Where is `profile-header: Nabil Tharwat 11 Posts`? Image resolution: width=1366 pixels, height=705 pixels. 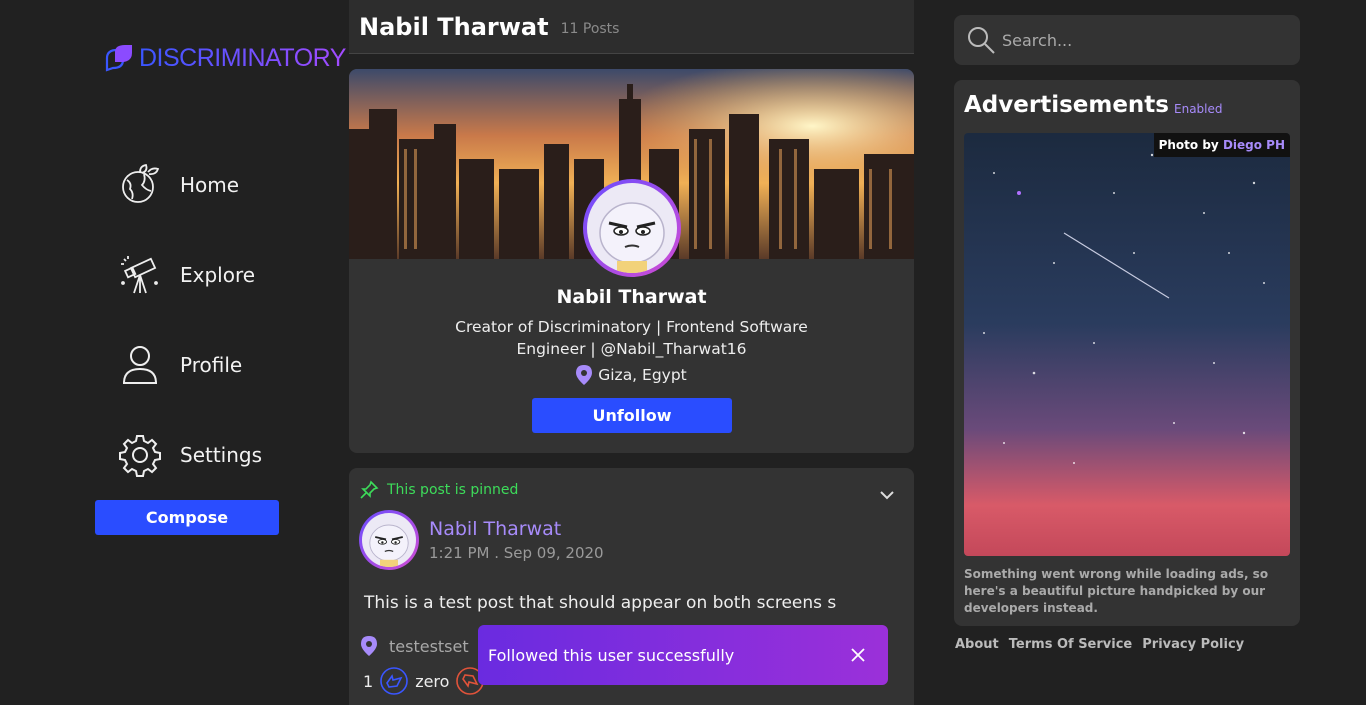 profile-header: Nabil Tharwat 11 Posts is located at coordinates (631, 27).